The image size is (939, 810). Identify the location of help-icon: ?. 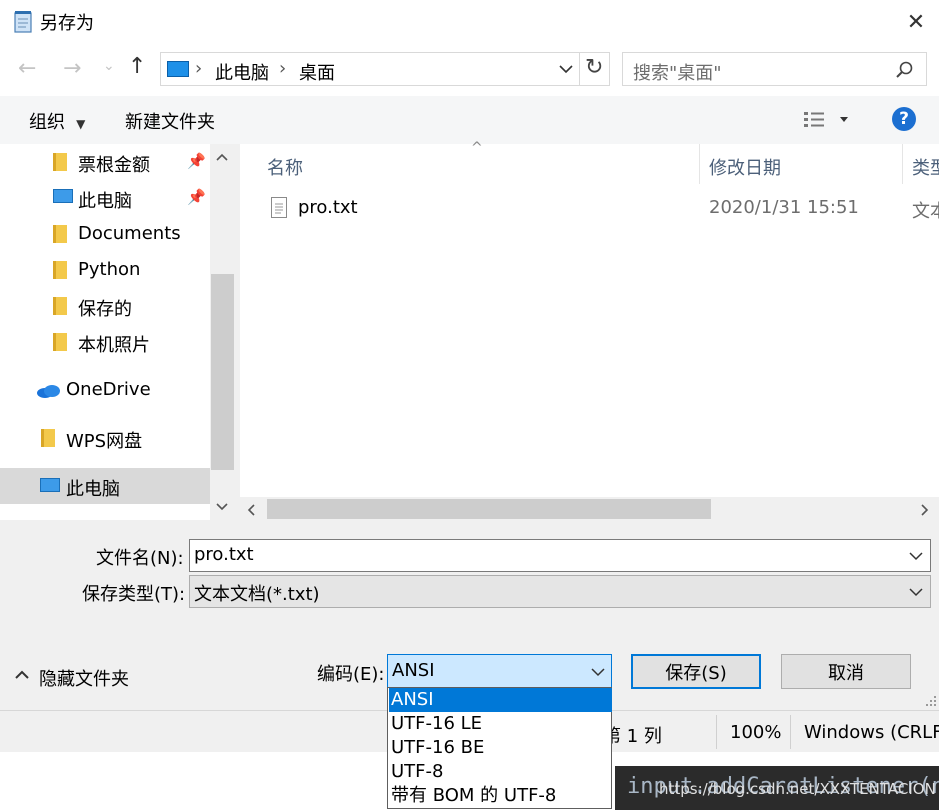
(904, 119).